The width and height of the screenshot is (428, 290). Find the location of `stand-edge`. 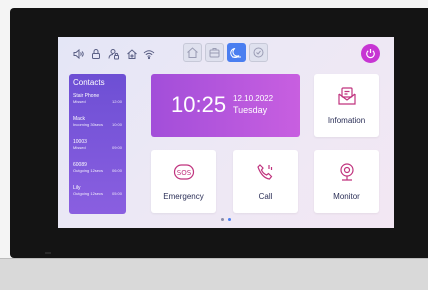

stand-edge is located at coordinates (214, 258).